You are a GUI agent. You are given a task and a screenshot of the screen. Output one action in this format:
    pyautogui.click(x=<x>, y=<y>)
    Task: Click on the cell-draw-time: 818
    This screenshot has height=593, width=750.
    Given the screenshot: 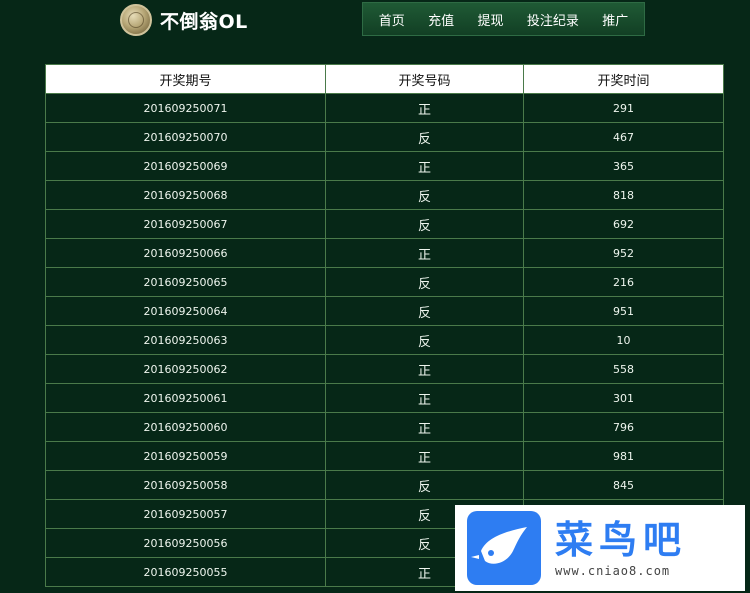 What is the action you would take?
    pyautogui.click(x=623, y=195)
    